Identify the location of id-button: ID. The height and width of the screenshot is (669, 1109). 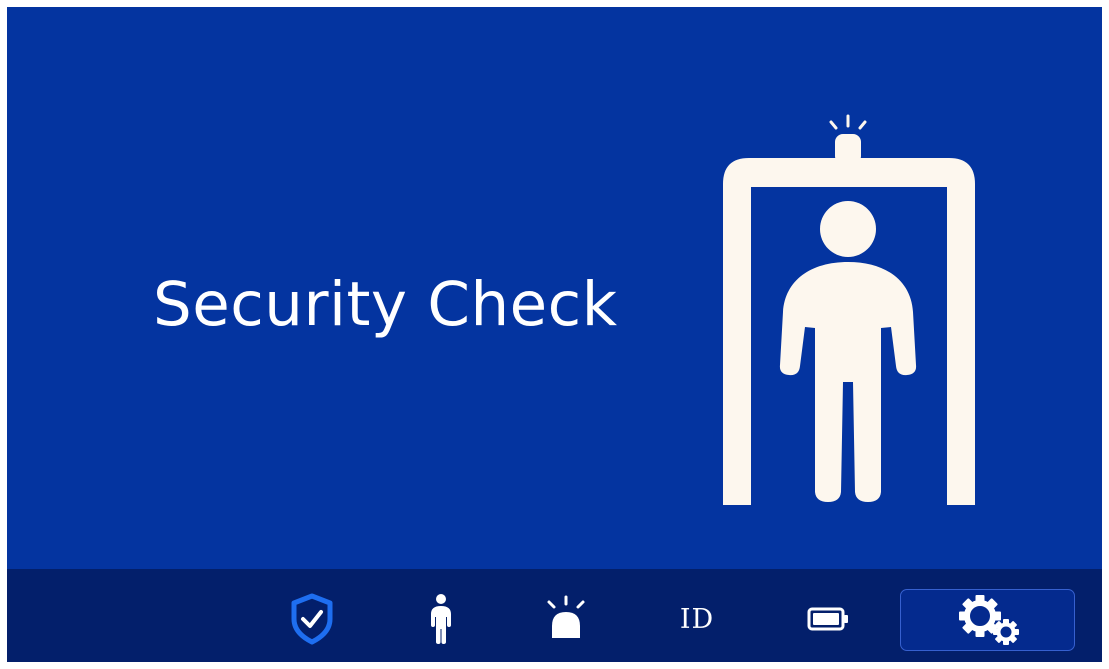
(697, 619).